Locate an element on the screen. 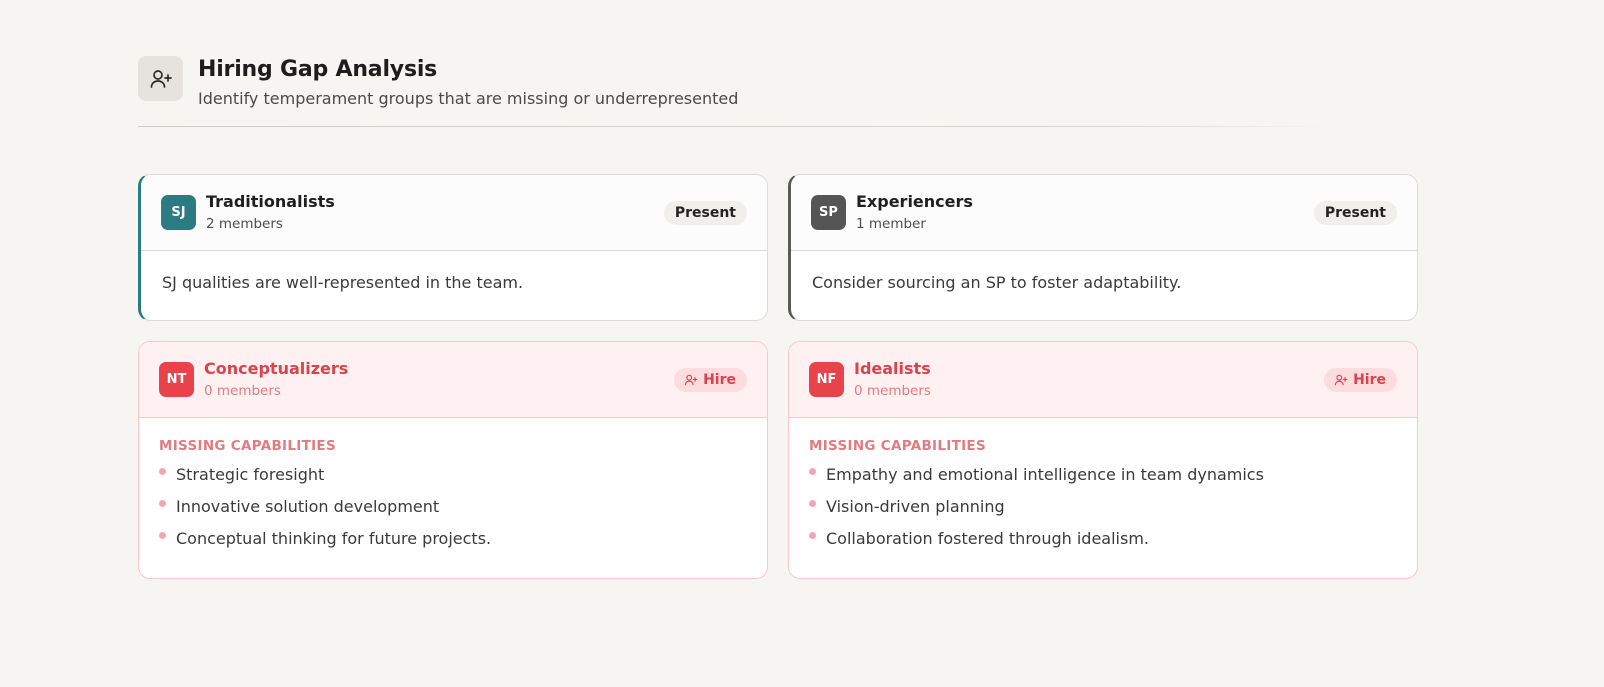 The height and width of the screenshot is (687, 1604). group-count: 2 members is located at coordinates (244, 224).